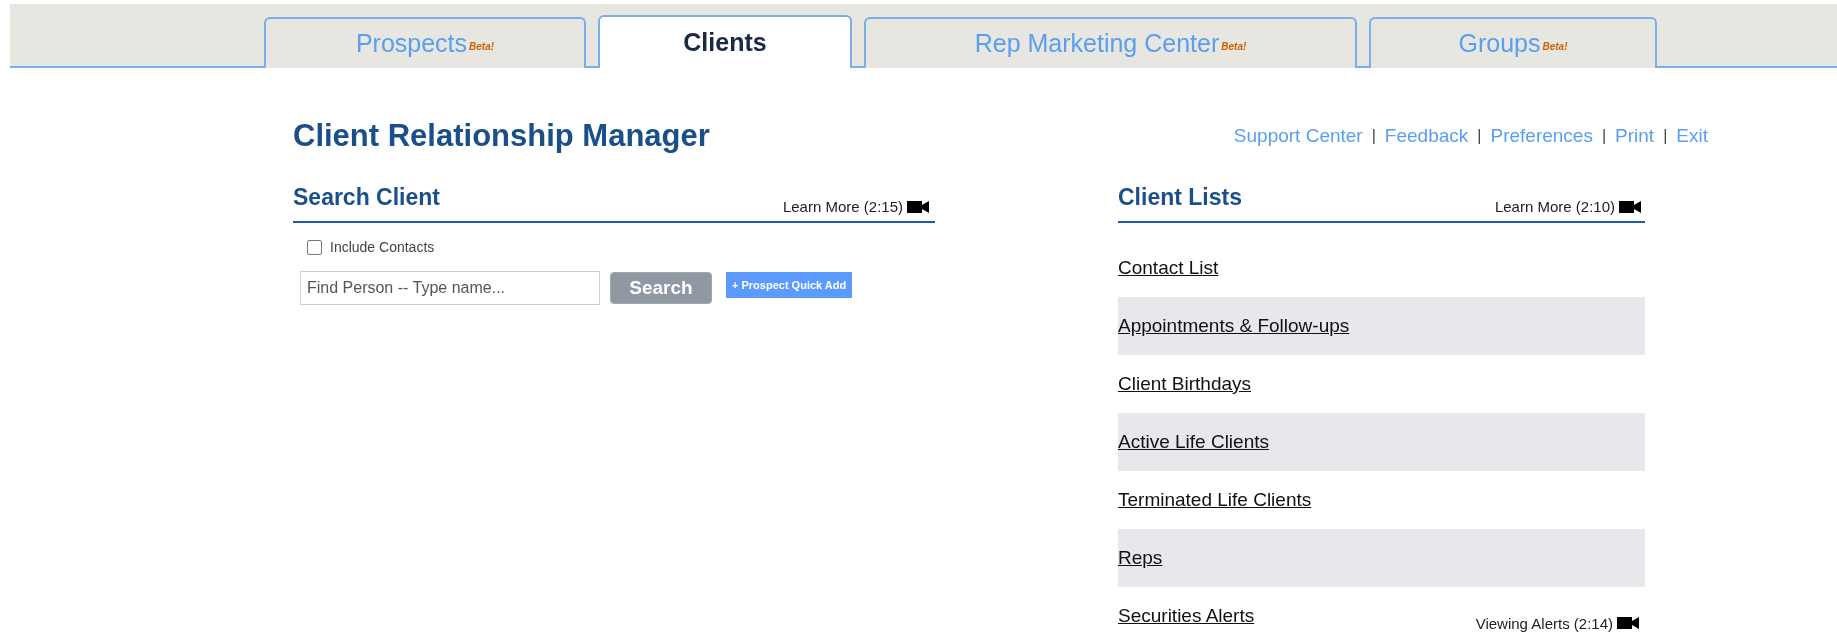  I want to click on client-list-link: Contact List, so click(1168, 268).